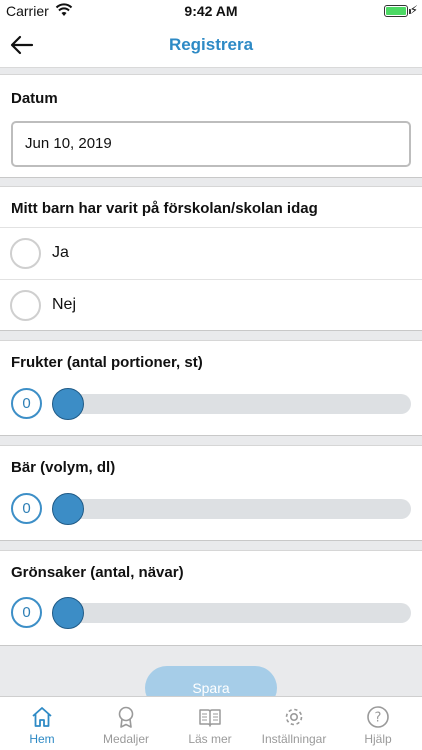 This screenshot has height=750, width=422. Describe the element at coordinates (231, 613) in the screenshot. I see `vegetable-slider` at that location.